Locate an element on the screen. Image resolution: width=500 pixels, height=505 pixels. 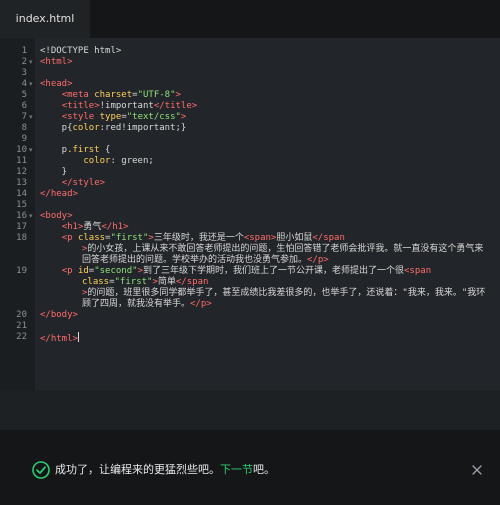
code-token: .first is located at coordinates (83, 150).